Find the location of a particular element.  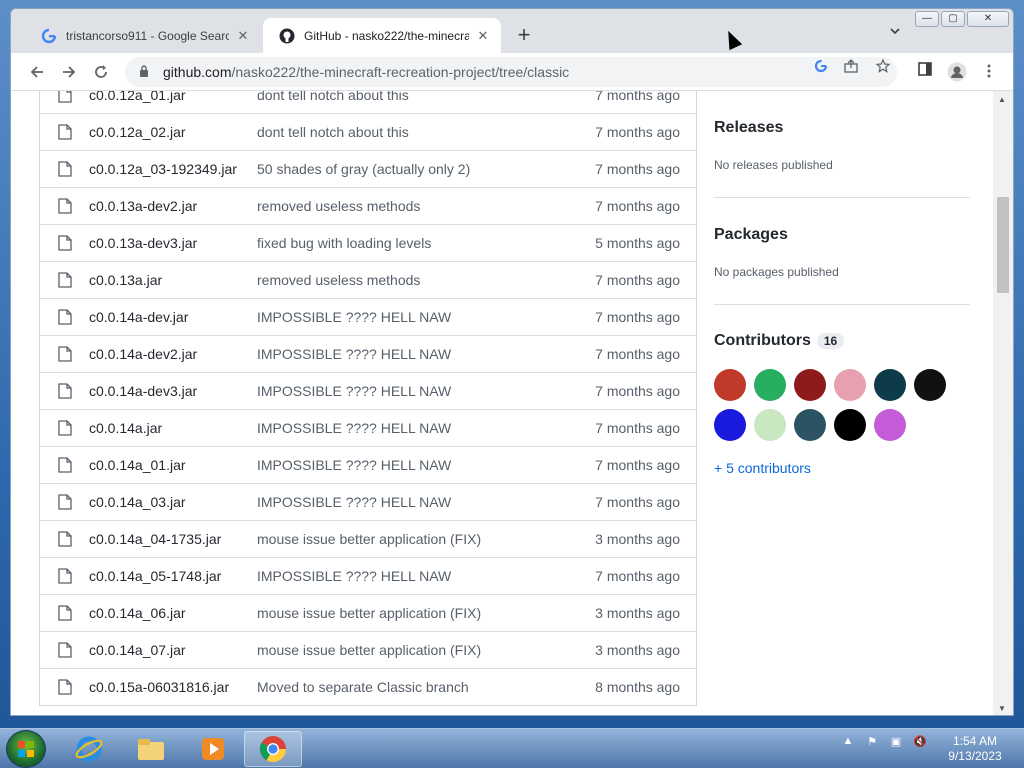

page-scrollbar: ▲ ▼ is located at coordinates (1003, 403).